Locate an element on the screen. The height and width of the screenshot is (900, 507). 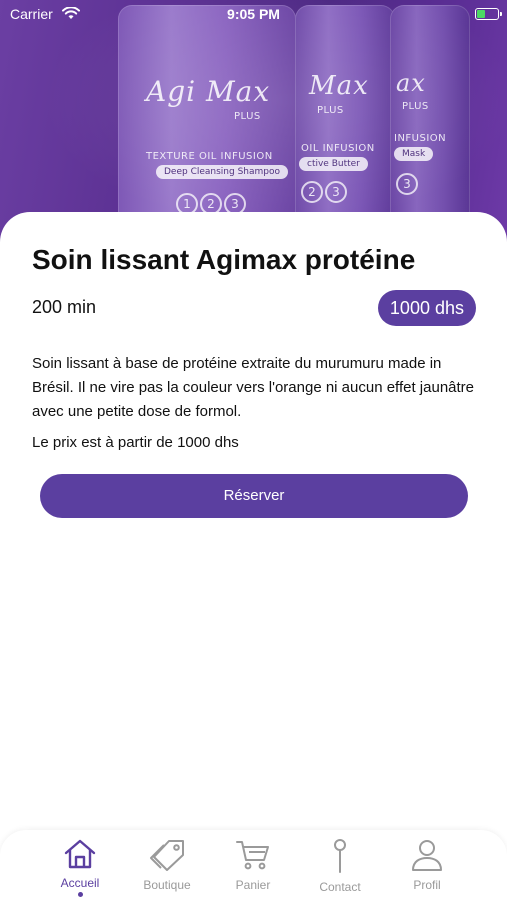
tab-panier: Panier is located at coordinates (253, 865).